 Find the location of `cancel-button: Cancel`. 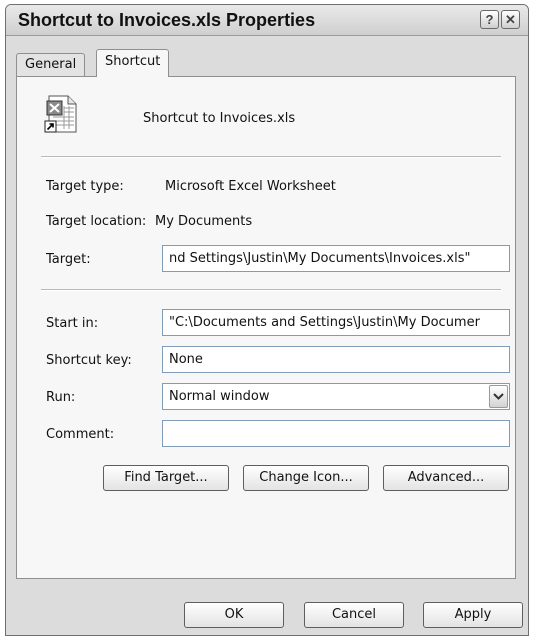

cancel-button: Cancel is located at coordinates (354, 615).